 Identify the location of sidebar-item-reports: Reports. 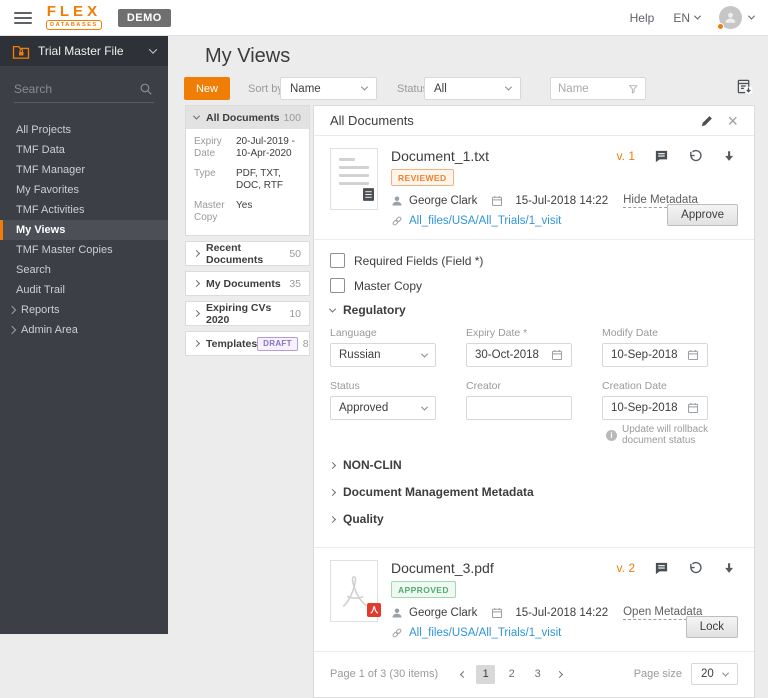
(84, 310).